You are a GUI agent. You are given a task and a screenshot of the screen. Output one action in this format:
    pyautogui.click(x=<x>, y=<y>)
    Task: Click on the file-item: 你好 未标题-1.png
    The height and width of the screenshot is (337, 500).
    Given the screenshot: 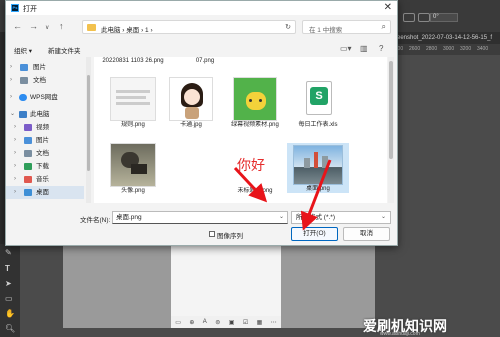 What is the action you would take?
    pyautogui.click(x=255, y=169)
    